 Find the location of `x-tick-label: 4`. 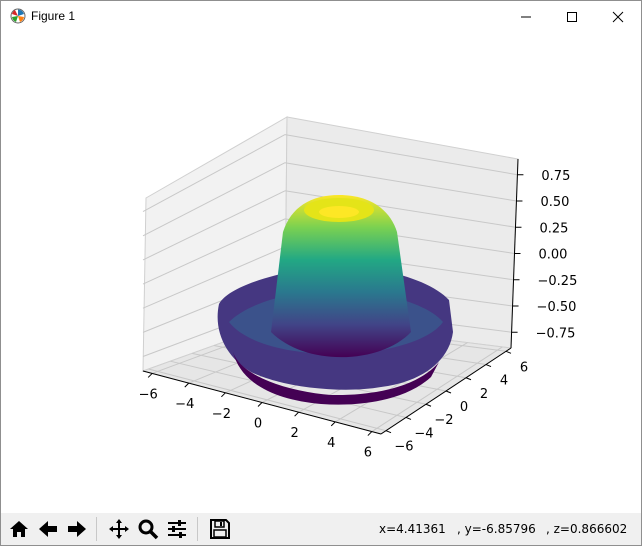

x-tick-label: 4 is located at coordinates (331, 443).